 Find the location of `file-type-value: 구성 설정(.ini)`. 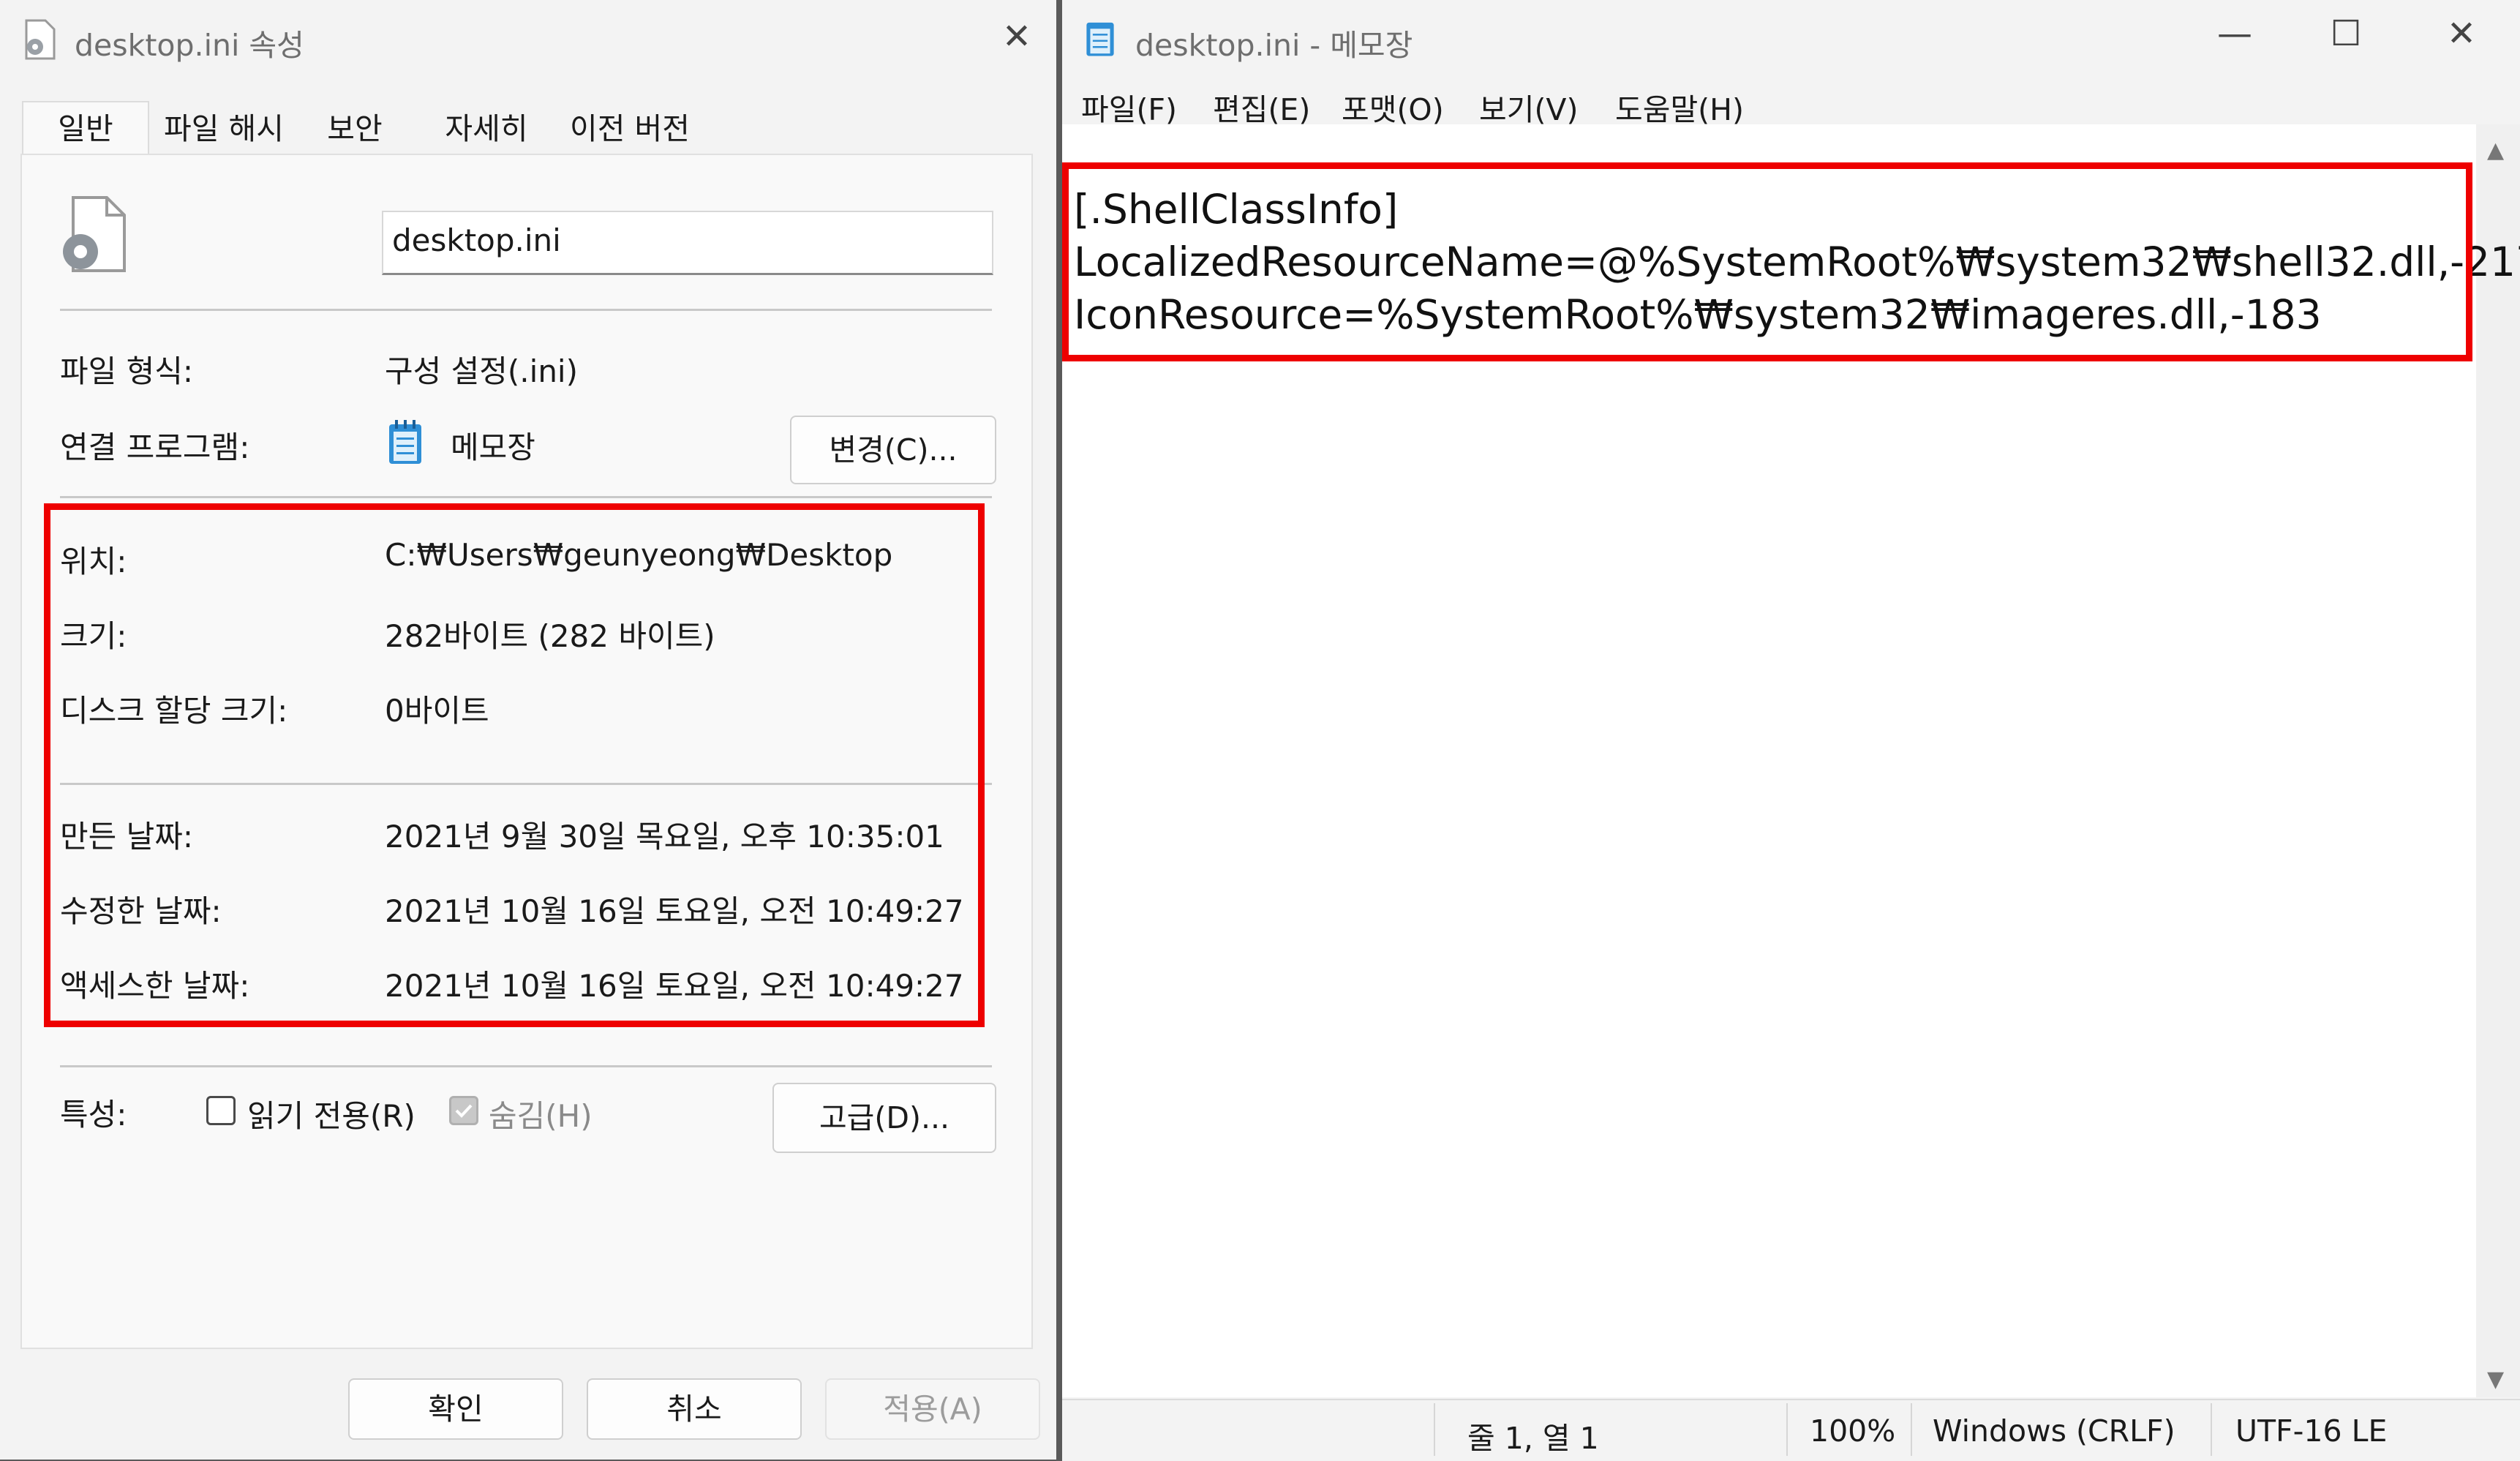

file-type-value: 구성 설정(.ini) is located at coordinates (482, 371).